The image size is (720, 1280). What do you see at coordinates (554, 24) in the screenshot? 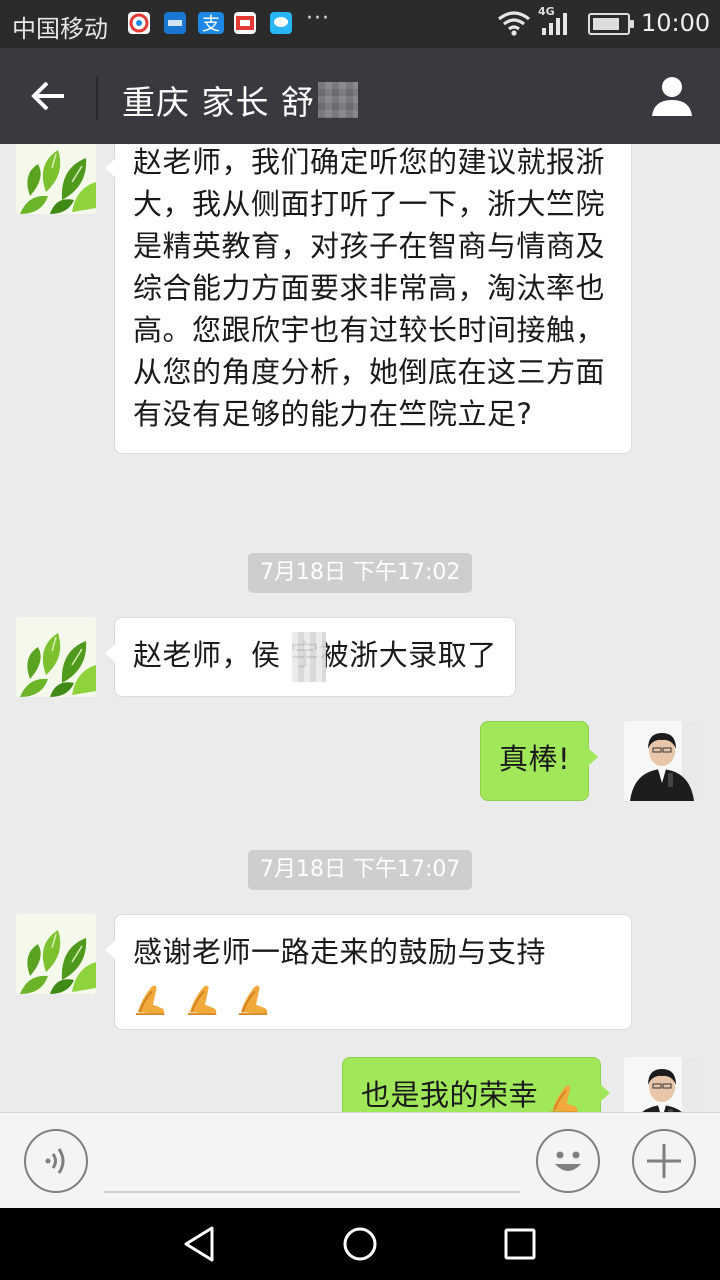
I see `signal-icon` at bounding box center [554, 24].